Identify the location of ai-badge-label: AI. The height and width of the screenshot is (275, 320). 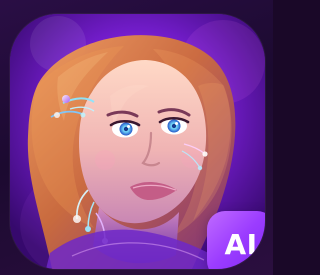
(241, 244).